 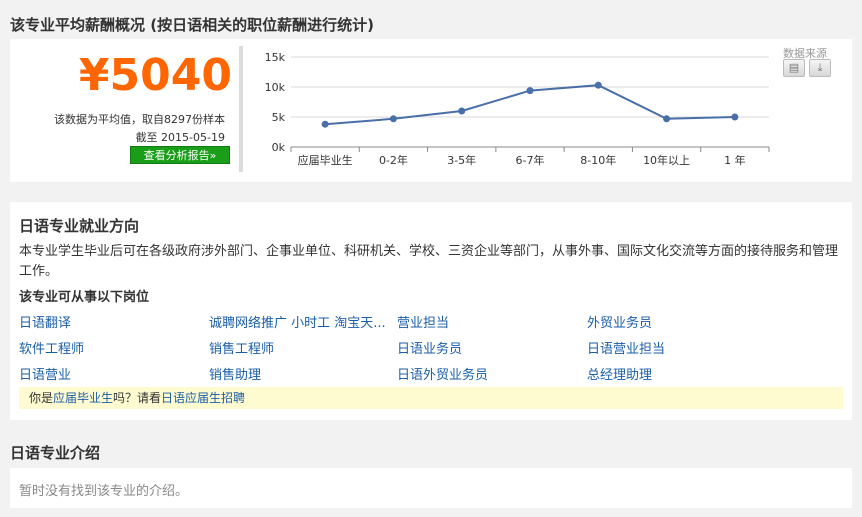 I want to click on job-link: 销售工程师, so click(x=241, y=347).